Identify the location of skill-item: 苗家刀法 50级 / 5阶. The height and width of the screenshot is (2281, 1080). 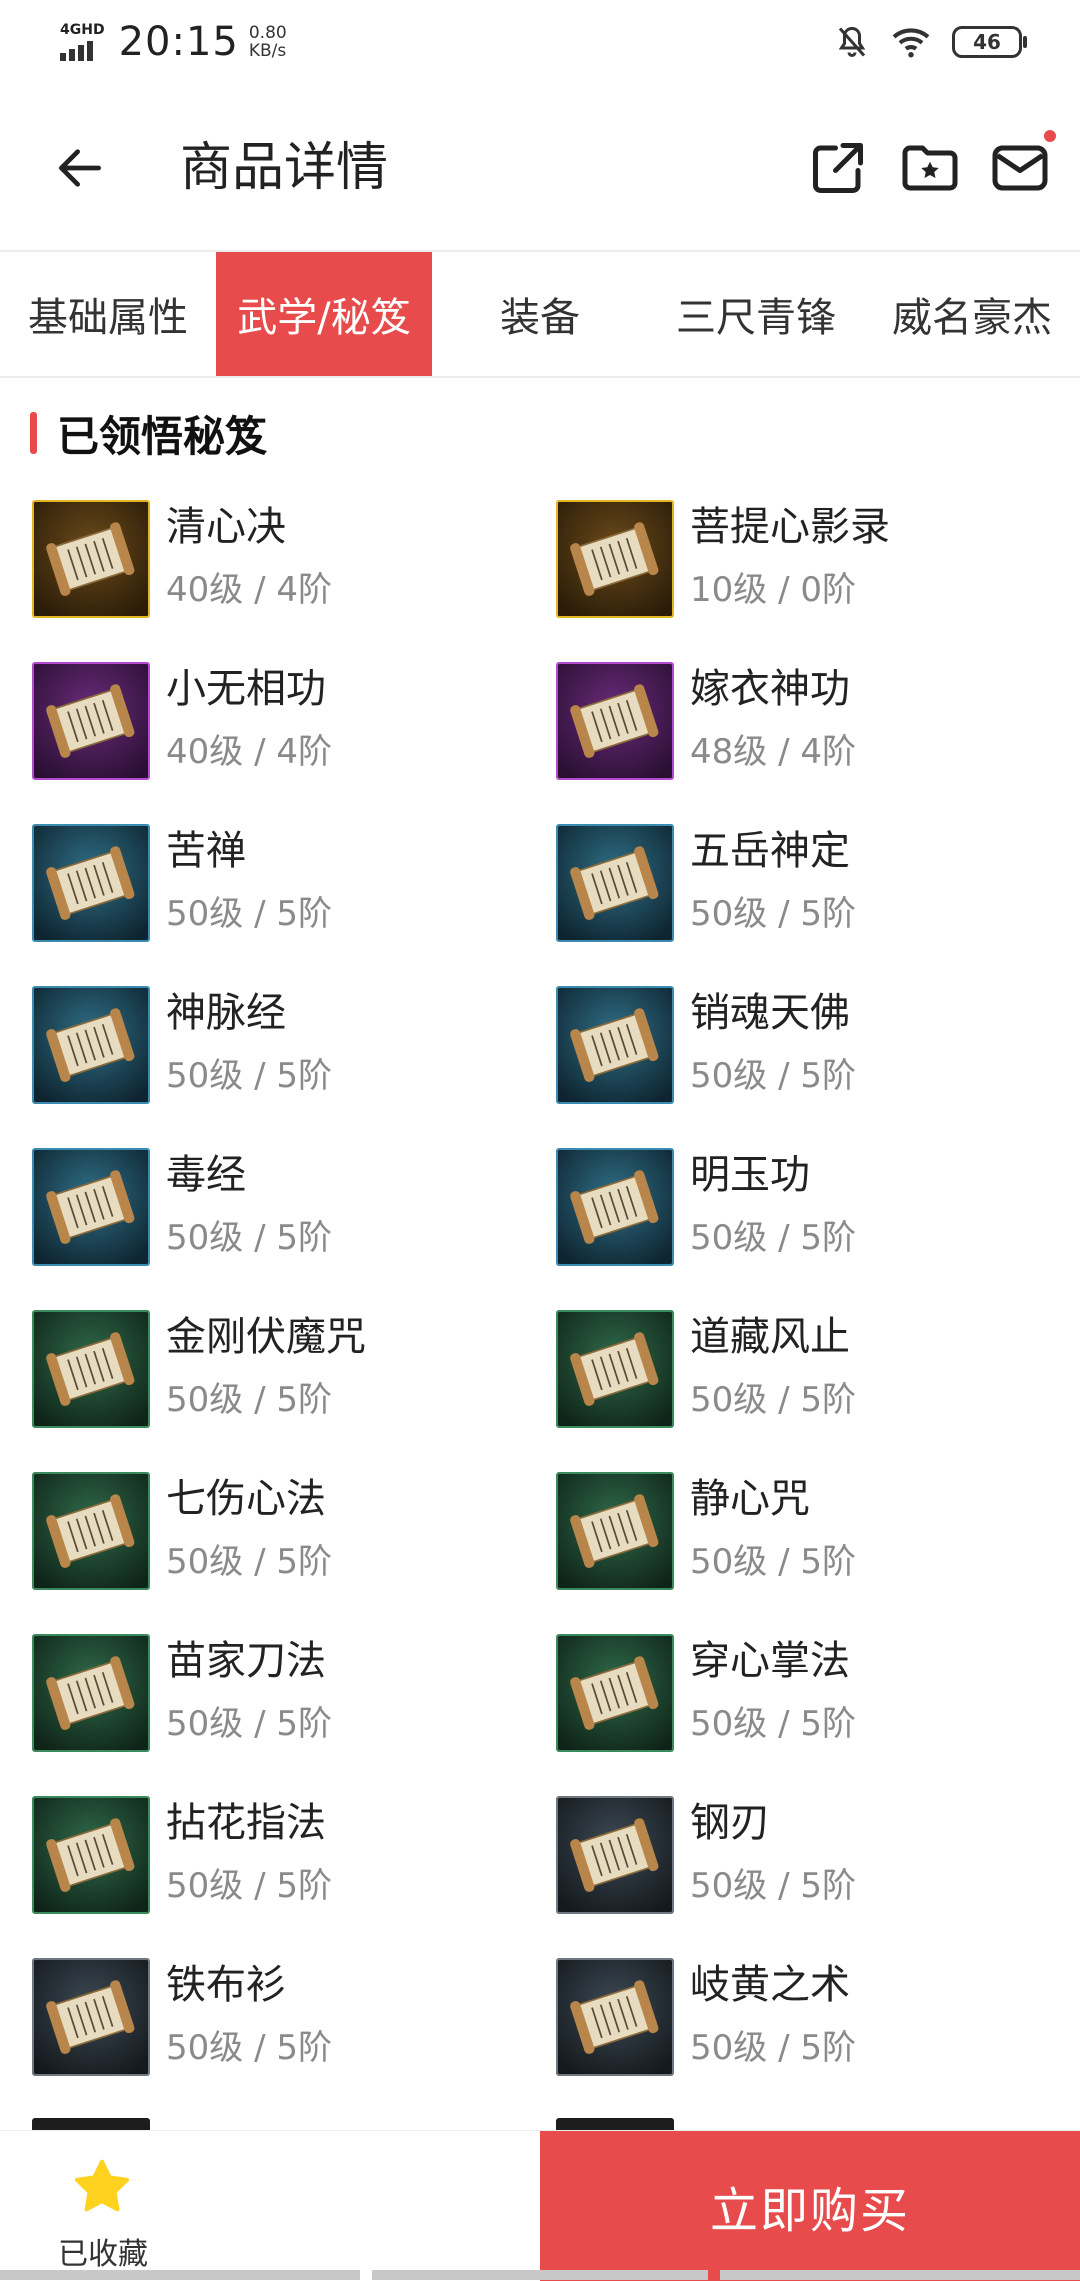
(292, 1698).